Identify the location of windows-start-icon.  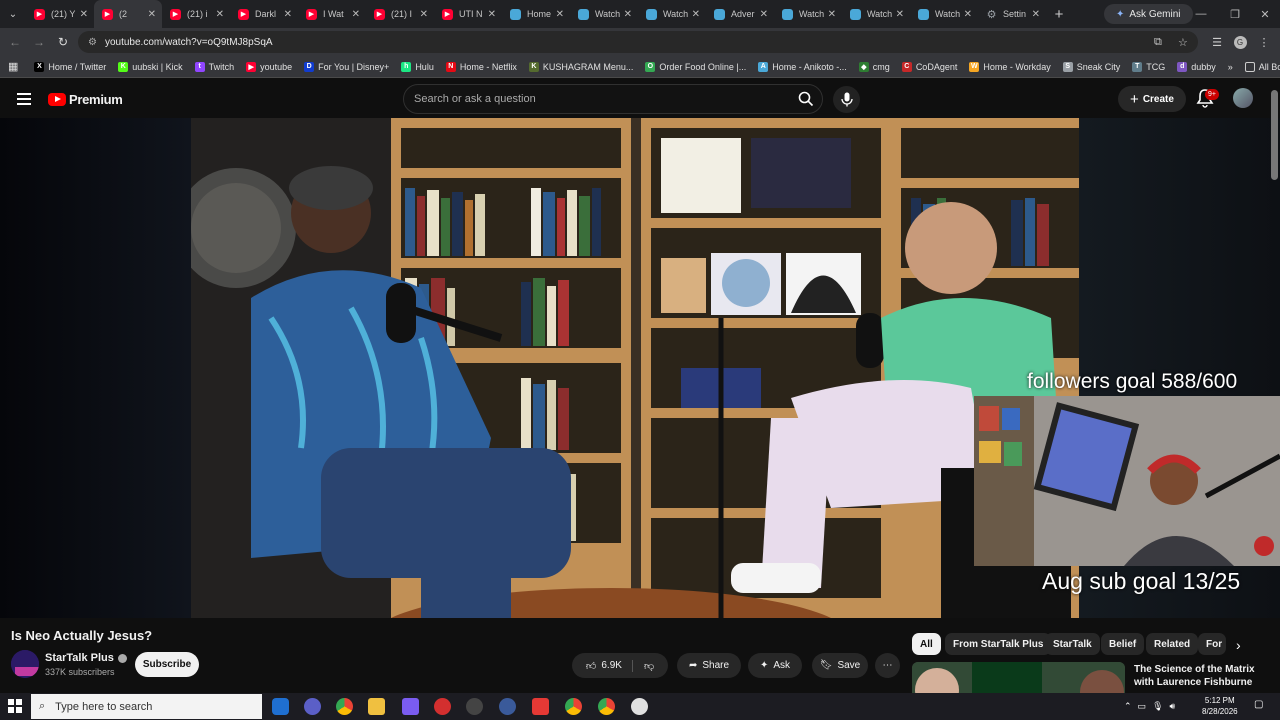
(15, 706).